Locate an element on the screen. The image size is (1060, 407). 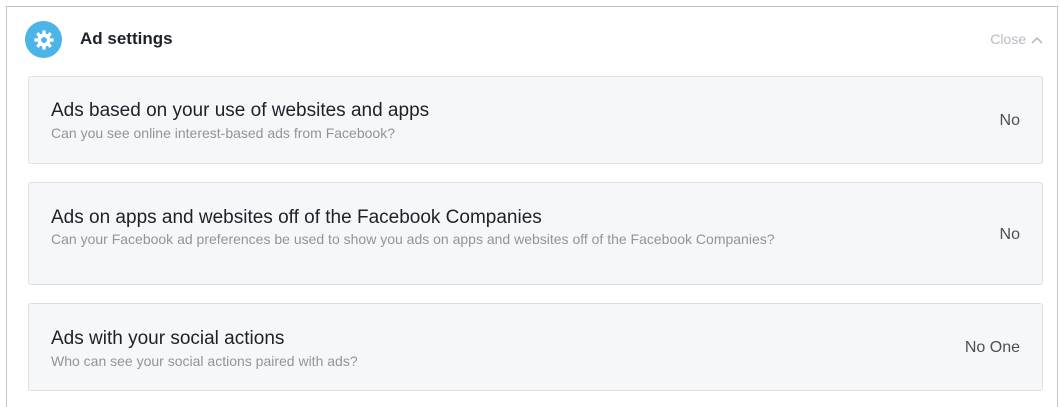
close-button: Close is located at coordinates (1016, 39).